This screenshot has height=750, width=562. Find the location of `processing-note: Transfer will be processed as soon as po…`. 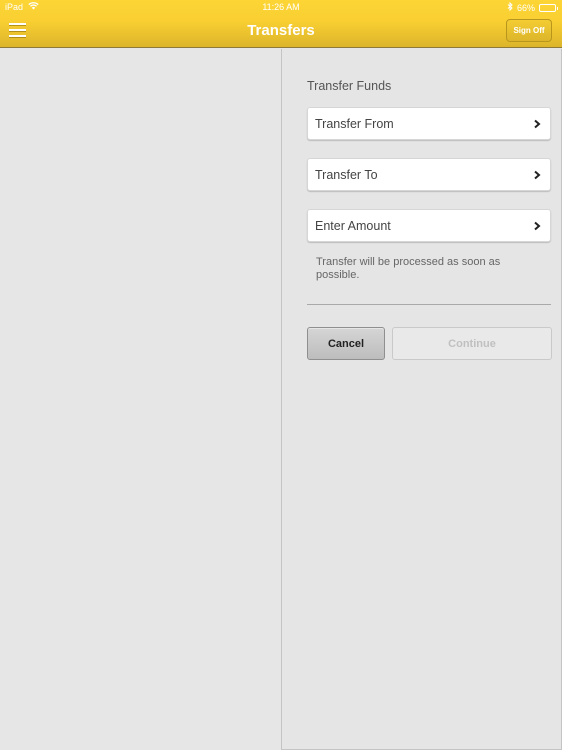

processing-note: Transfer will be processed as soon as po… is located at coordinates (408, 268).